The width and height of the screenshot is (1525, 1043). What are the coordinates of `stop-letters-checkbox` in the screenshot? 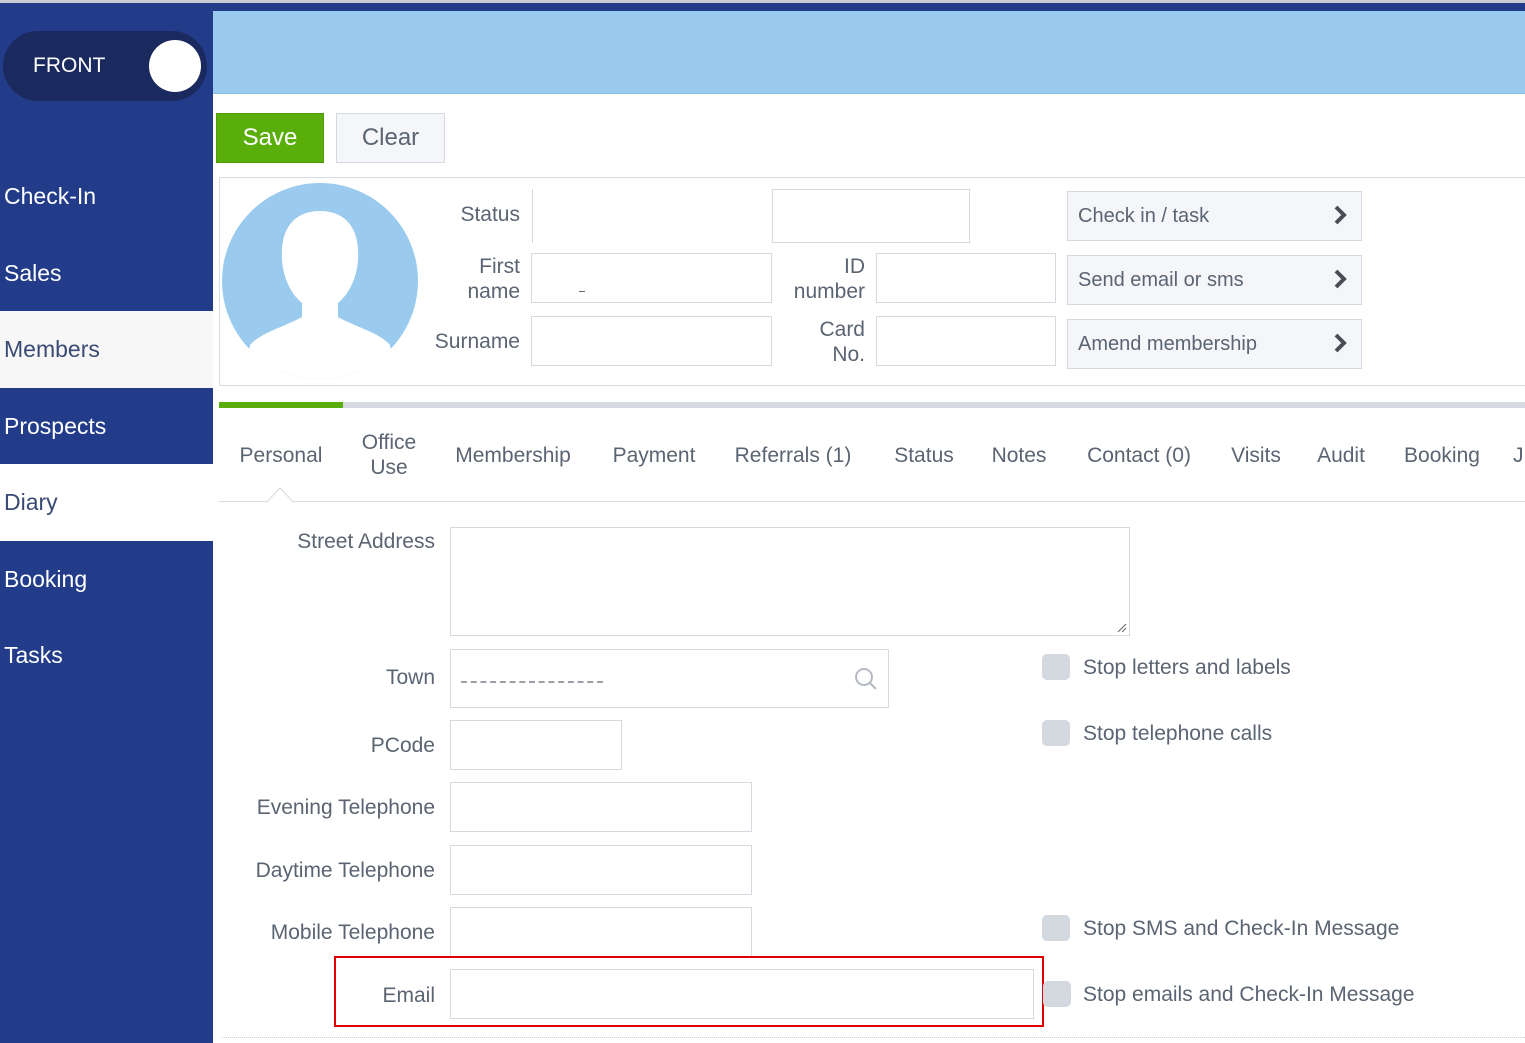 It's located at (1056, 667).